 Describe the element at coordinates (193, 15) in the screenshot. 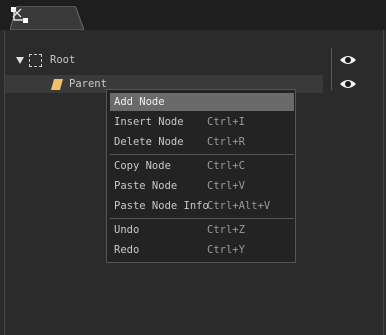

I see `tab-bar` at that location.